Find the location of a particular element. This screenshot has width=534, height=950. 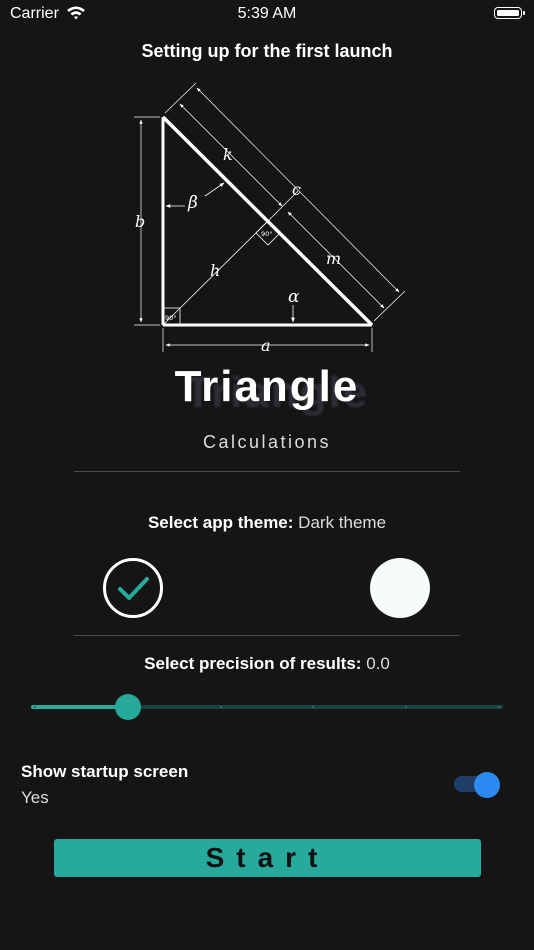

setup-title: Setting up for the first launch is located at coordinates (267, 51).